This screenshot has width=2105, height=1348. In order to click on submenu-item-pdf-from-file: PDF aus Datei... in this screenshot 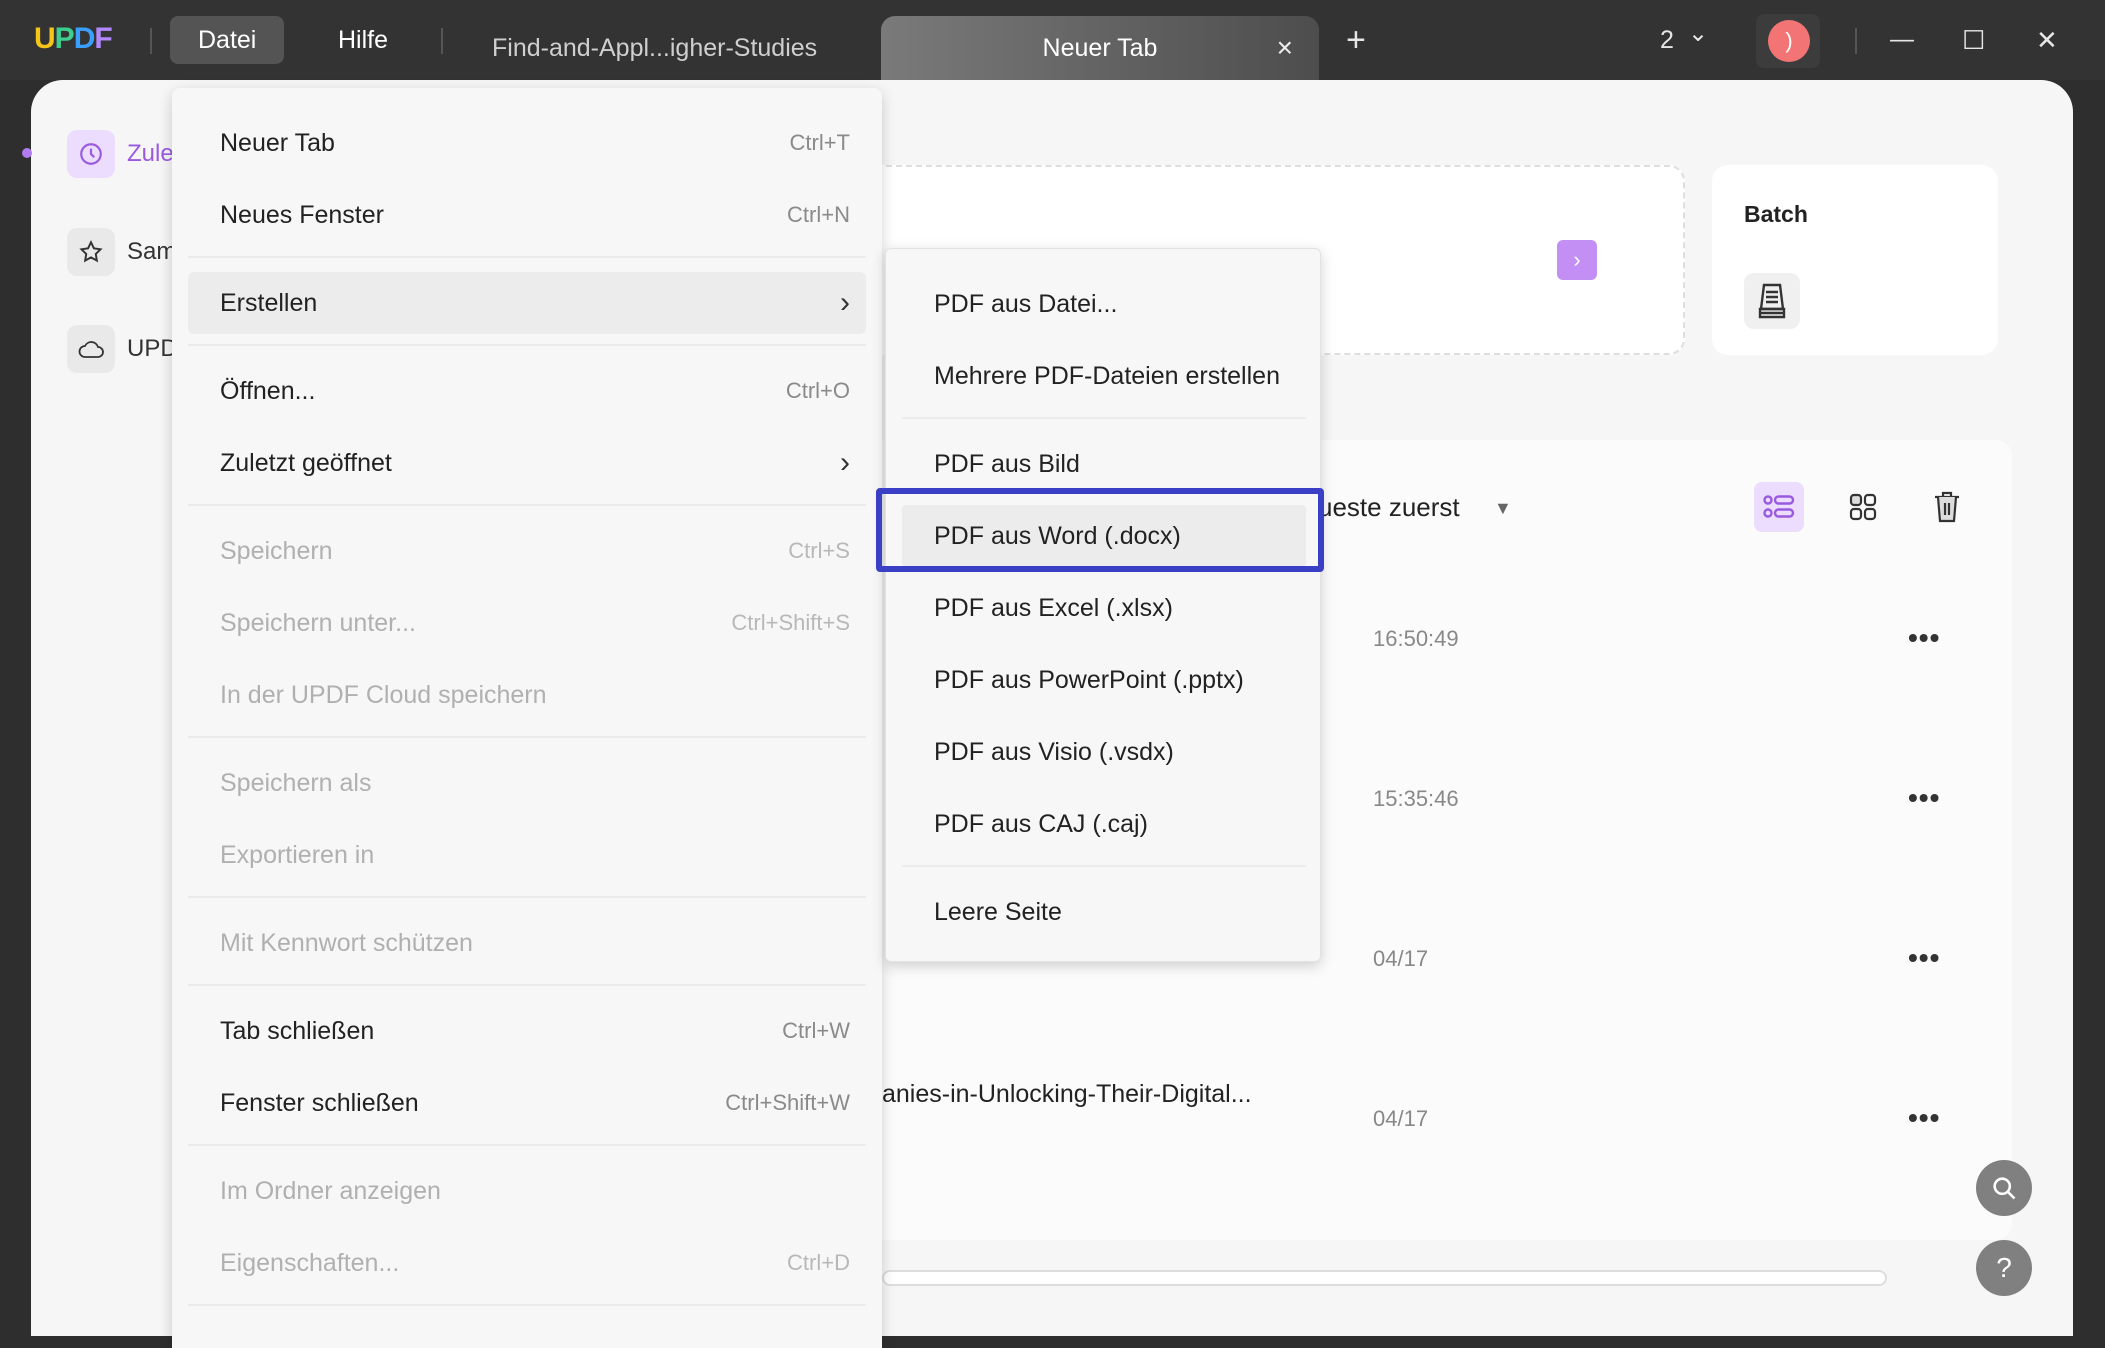, I will do `click(1104, 304)`.